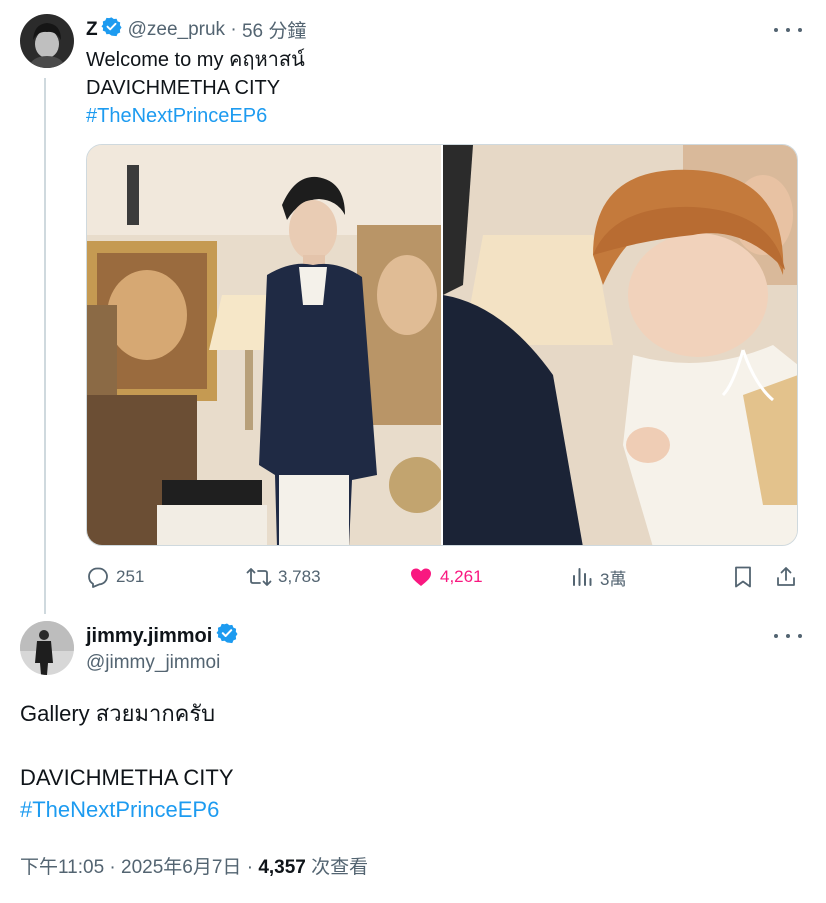 This screenshot has width=826, height=903. What do you see at coordinates (118, 713) in the screenshot?
I see `tweet-text-line: Gallery สวยมากครับ` at bounding box center [118, 713].